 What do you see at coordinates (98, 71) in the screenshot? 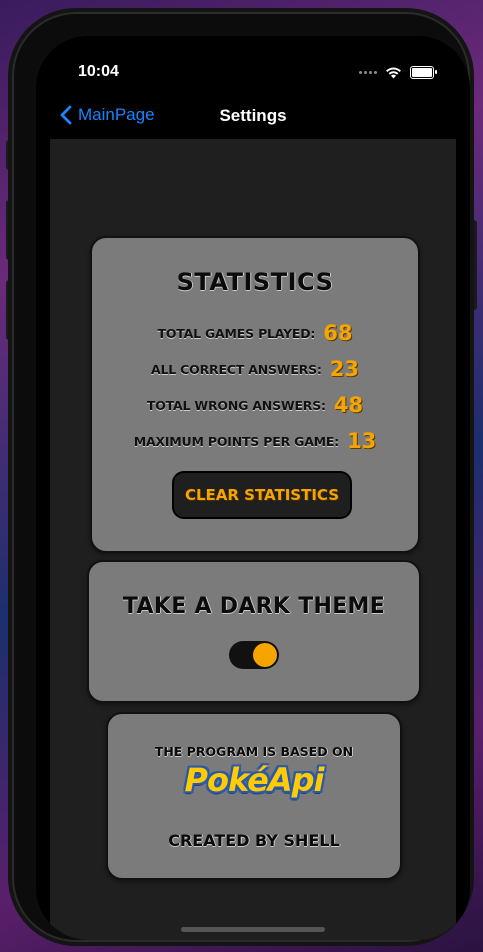
I see `status-time: 10:04` at bounding box center [98, 71].